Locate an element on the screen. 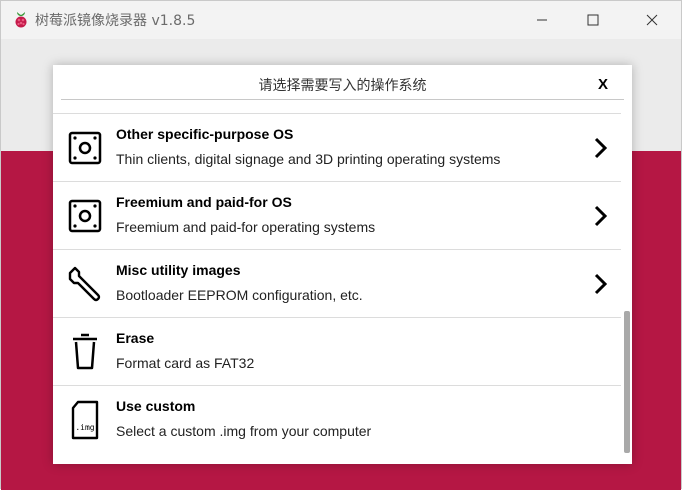 This screenshot has width=682, height=490. scrollbar-thumb is located at coordinates (627, 382).